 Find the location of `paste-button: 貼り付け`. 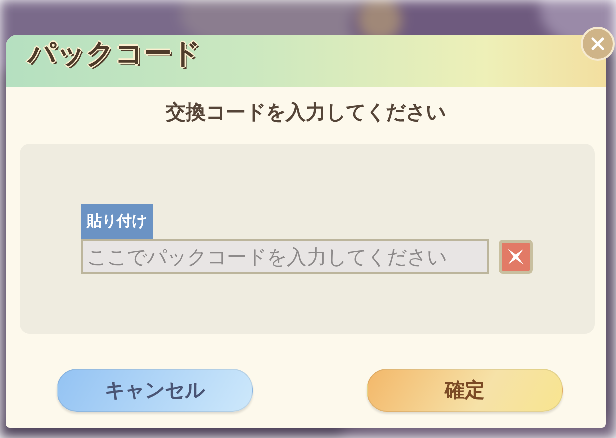

paste-button: 貼り付け is located at coordinates (117, 221).